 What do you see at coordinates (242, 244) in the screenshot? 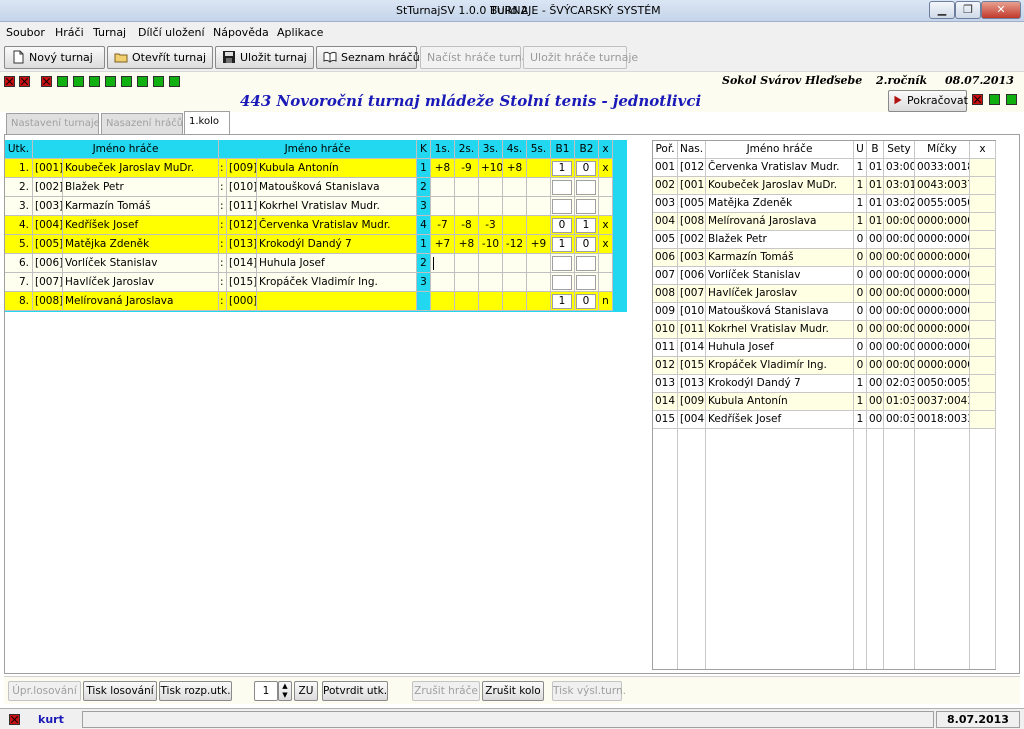
I see `player2-seed: [013]` at bounding box center [242, 244].